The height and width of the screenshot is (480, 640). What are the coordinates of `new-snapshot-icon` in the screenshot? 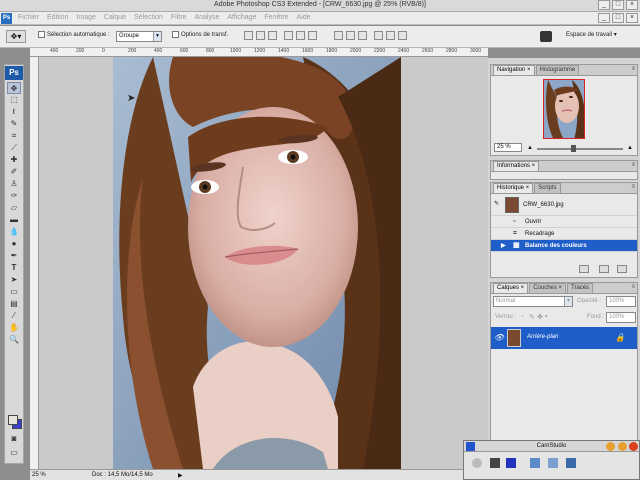 It's located at (604, 269).